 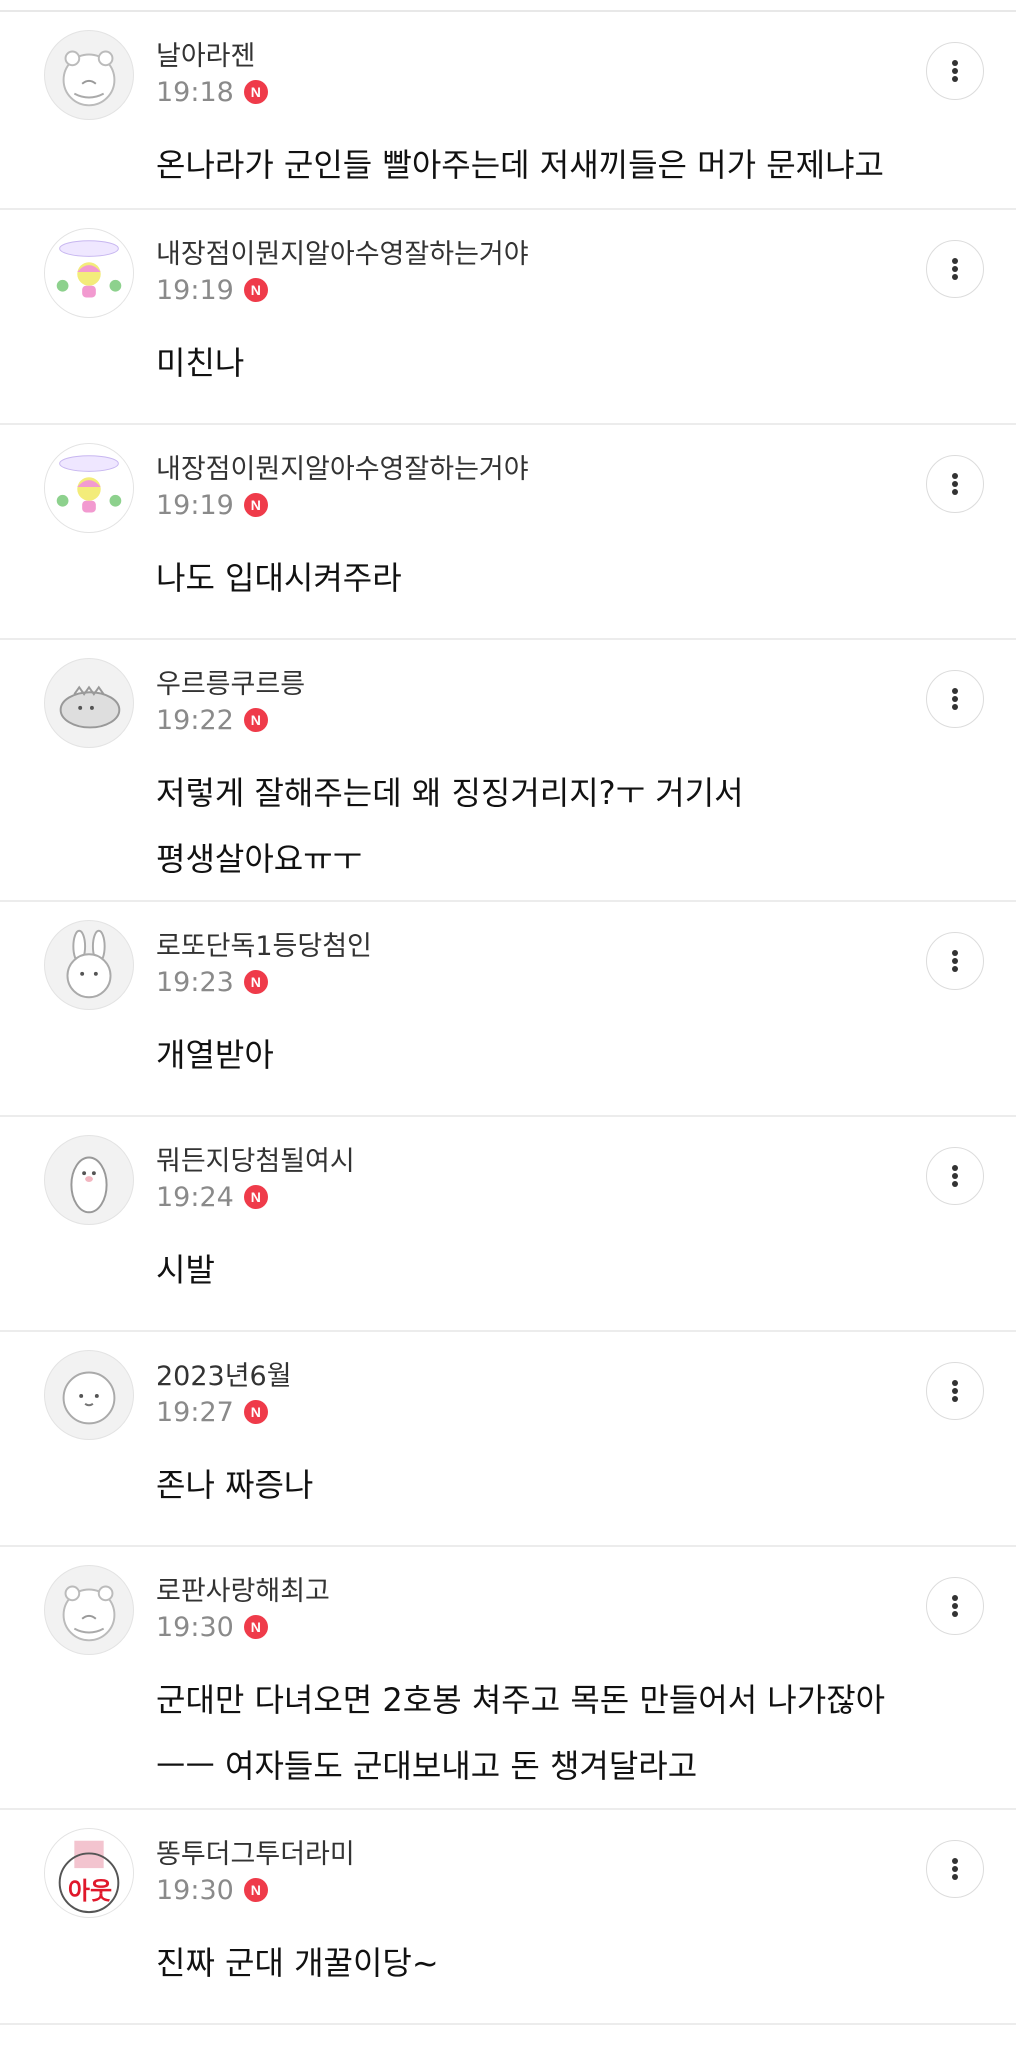 What do you see at coordinates (427, 1766) in the screenshot?
I see `comment-text-line: ㅡㅡ 여자들도 군대보내고 돈 챙겨달라고` at bounding box center [427, 1766].